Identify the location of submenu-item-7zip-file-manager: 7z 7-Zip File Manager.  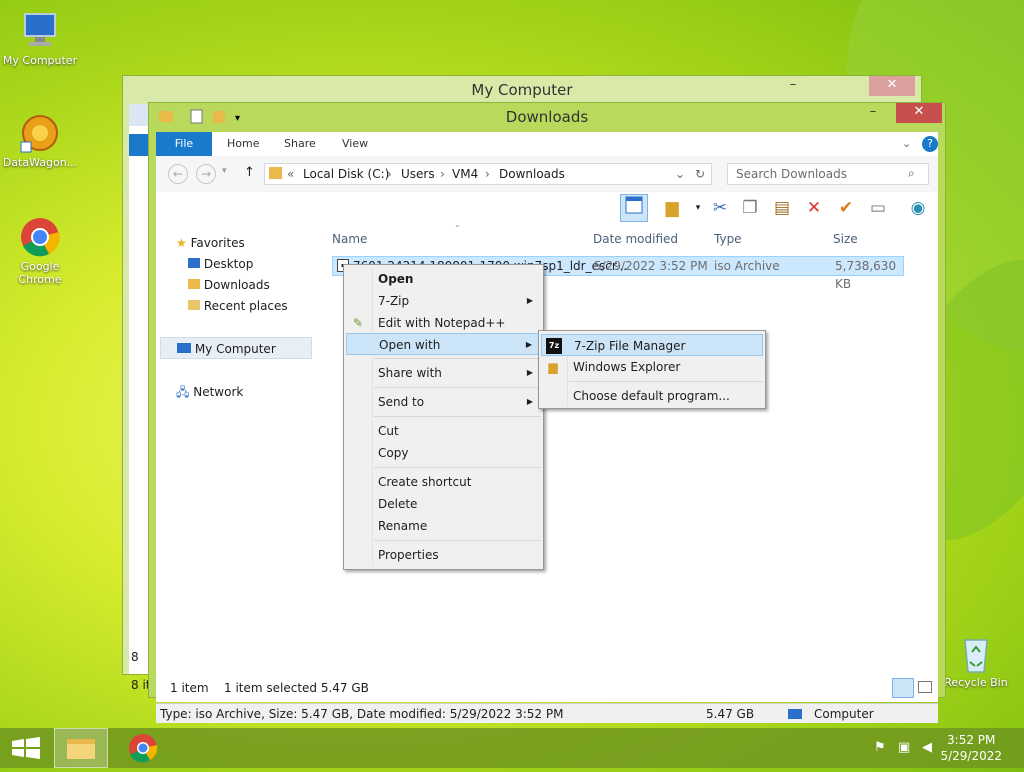
(652, 345).